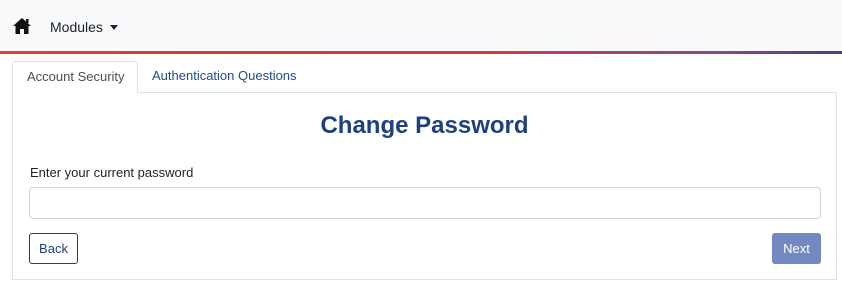 Image resolution: width=842 pixels, height=282 pixels. I want to click on tab-authentication-questions: Authentication Questions, so click(224, 77).